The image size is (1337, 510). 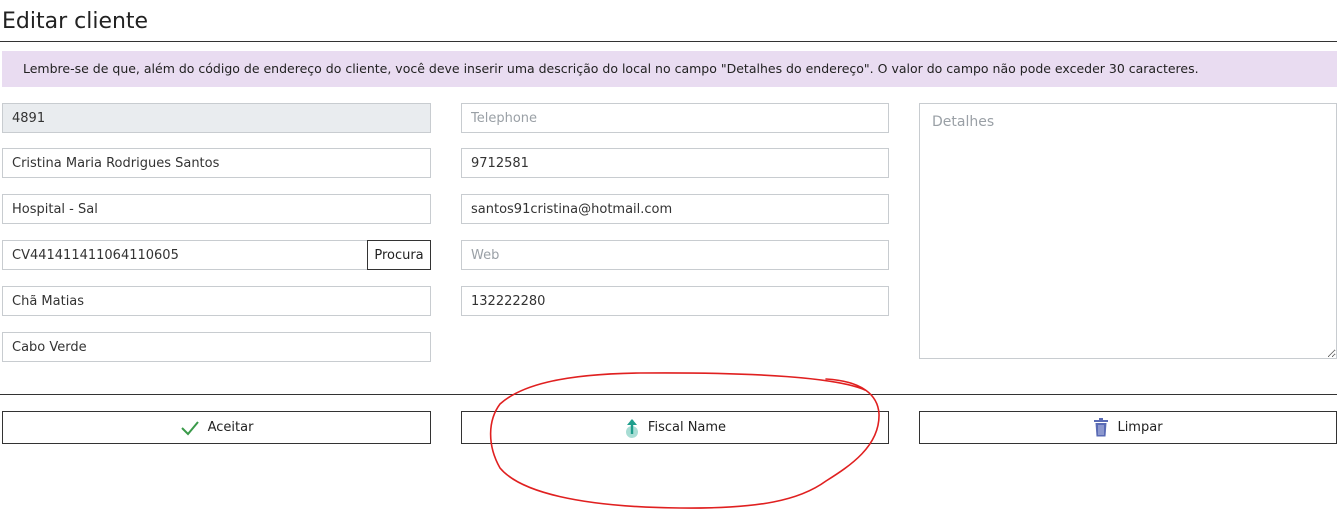 What do you see at coordinates (675, 255) in the screenshot?
I see `web-field` at bounding box center [675, 255].